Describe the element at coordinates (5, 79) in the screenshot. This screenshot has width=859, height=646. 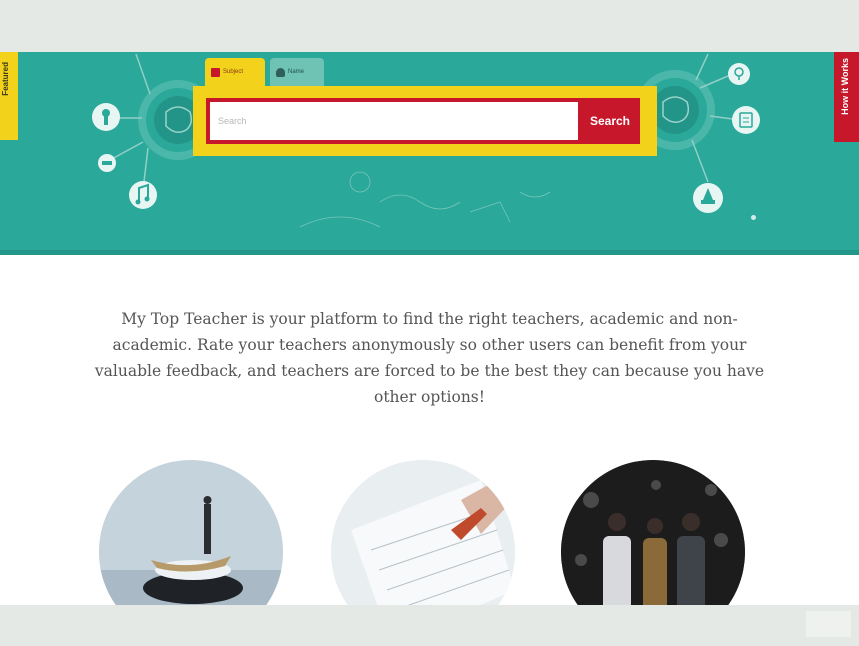
I see `featured-side-tab-label: Featured` at that location.